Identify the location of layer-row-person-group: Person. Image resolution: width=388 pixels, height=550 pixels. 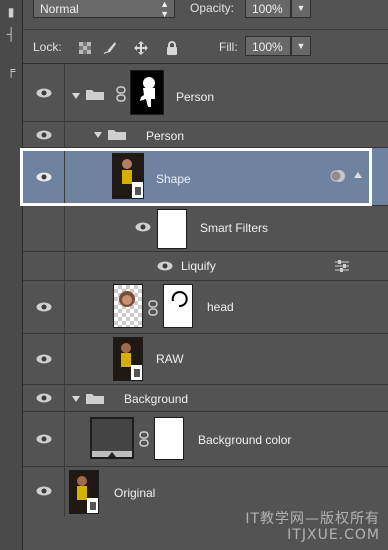
(205, 93).